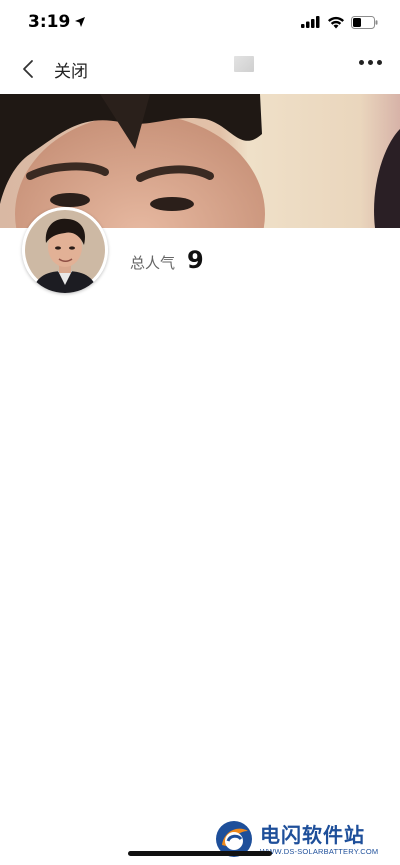  I want to click on avatar-photo, so click(65, 250).